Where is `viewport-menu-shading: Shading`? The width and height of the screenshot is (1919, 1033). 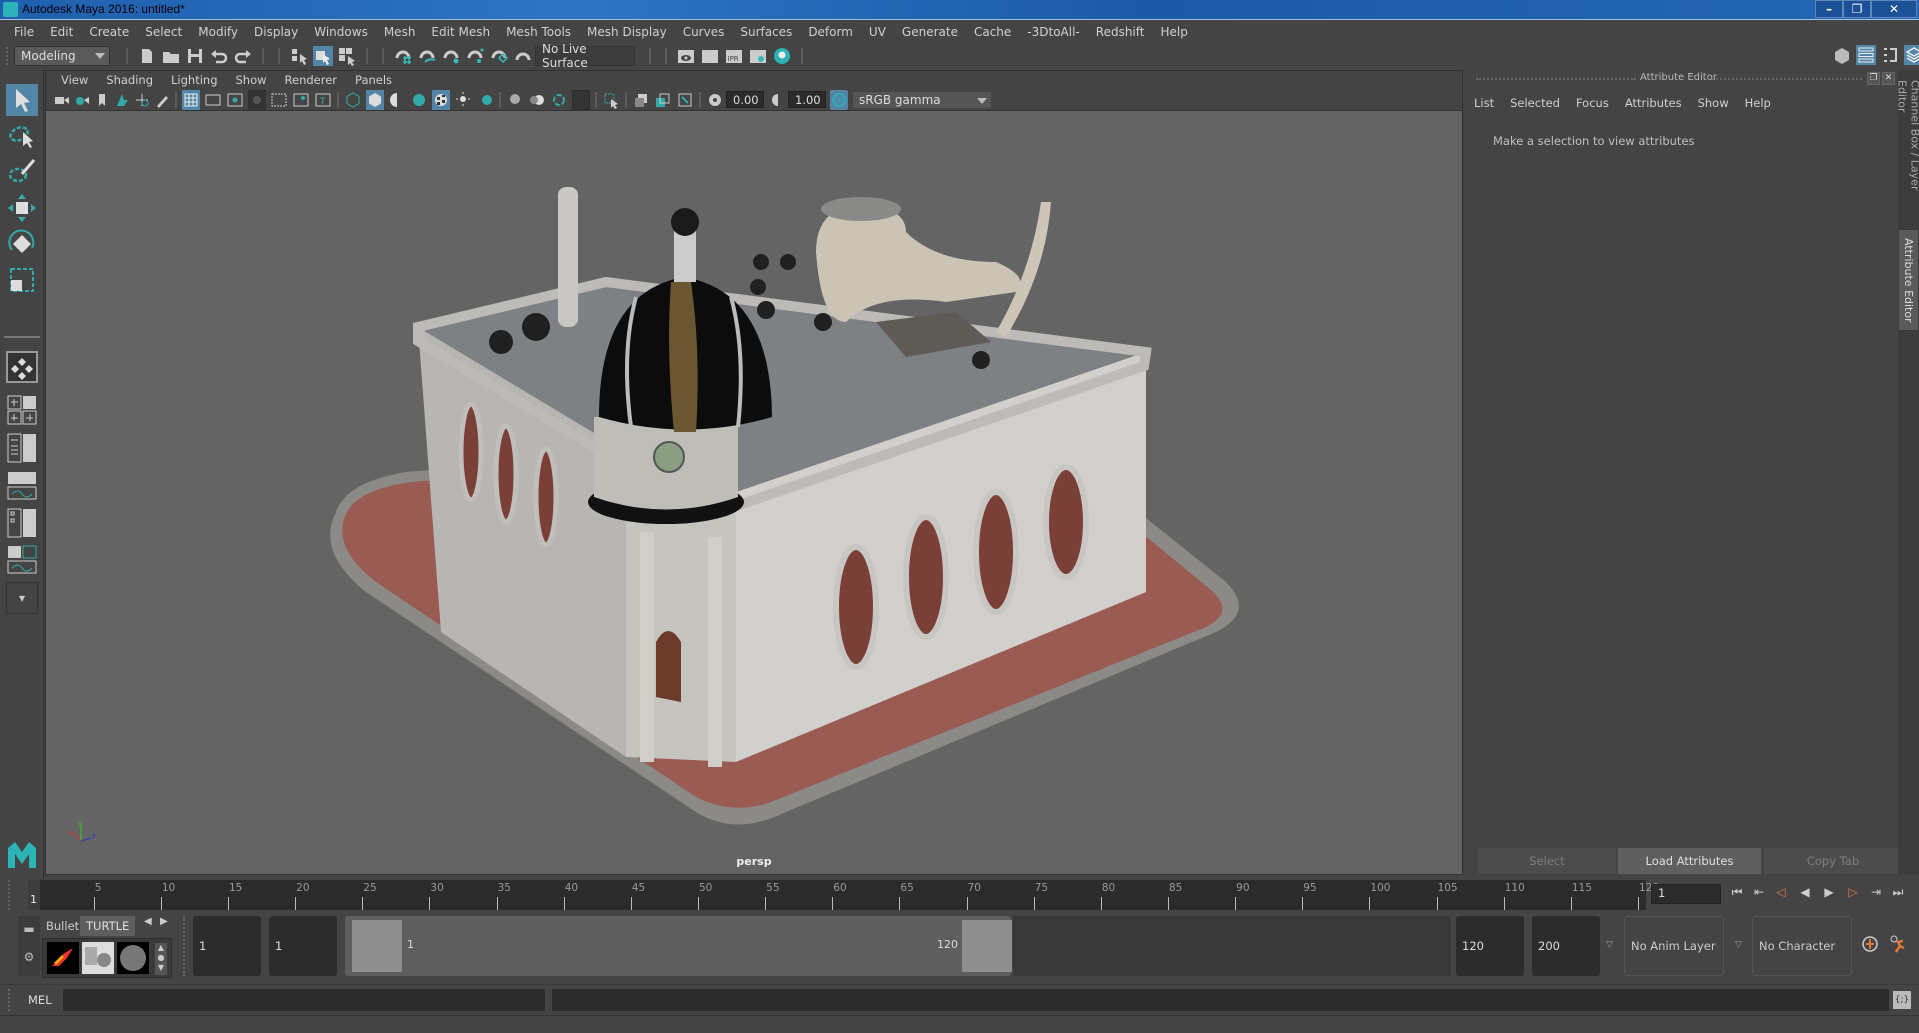 viewport-menu-shading: Shading is located at coordinates (129, 80).